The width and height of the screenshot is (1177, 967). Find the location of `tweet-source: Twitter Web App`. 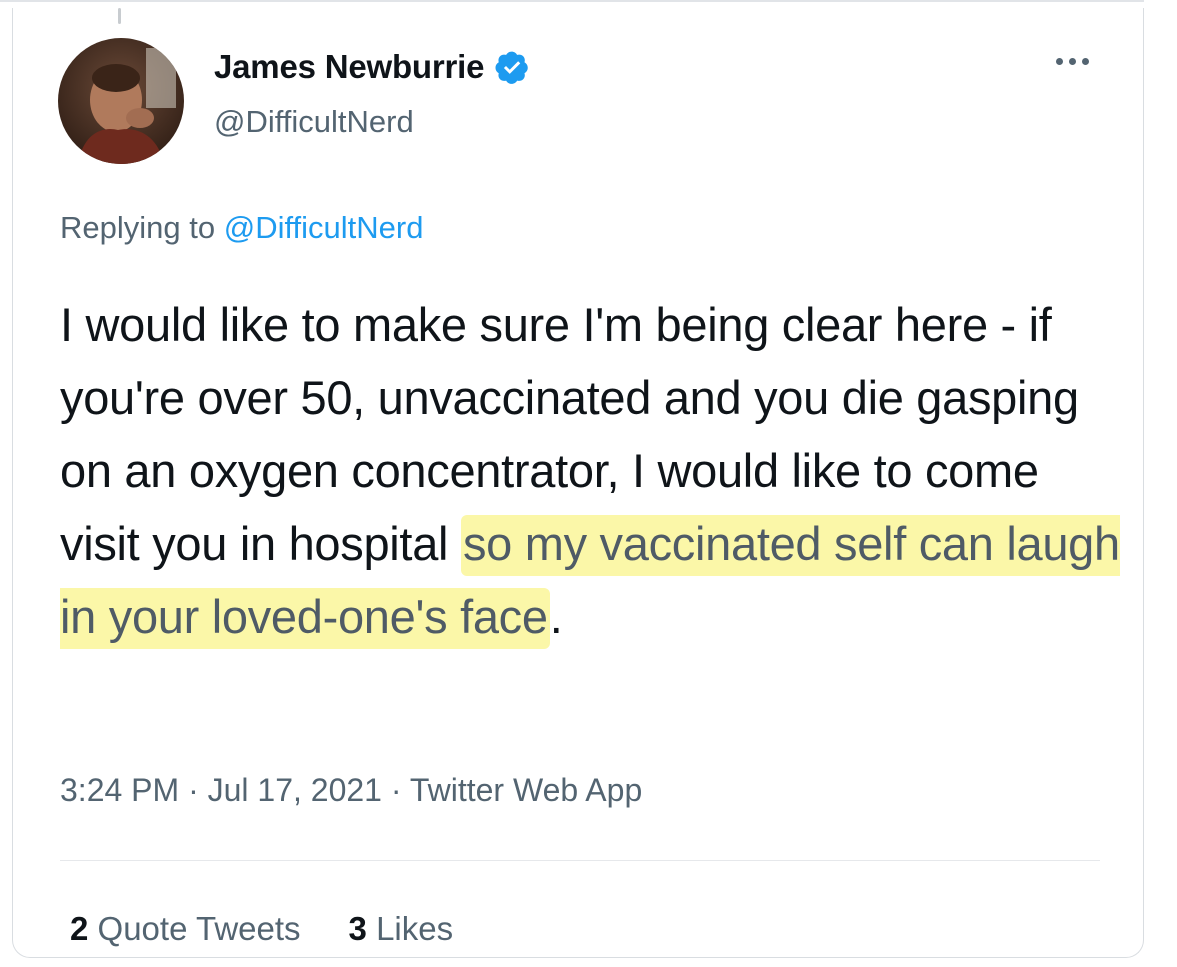

tweet-source: Twitter Web App is located at coordinates (526, 790).